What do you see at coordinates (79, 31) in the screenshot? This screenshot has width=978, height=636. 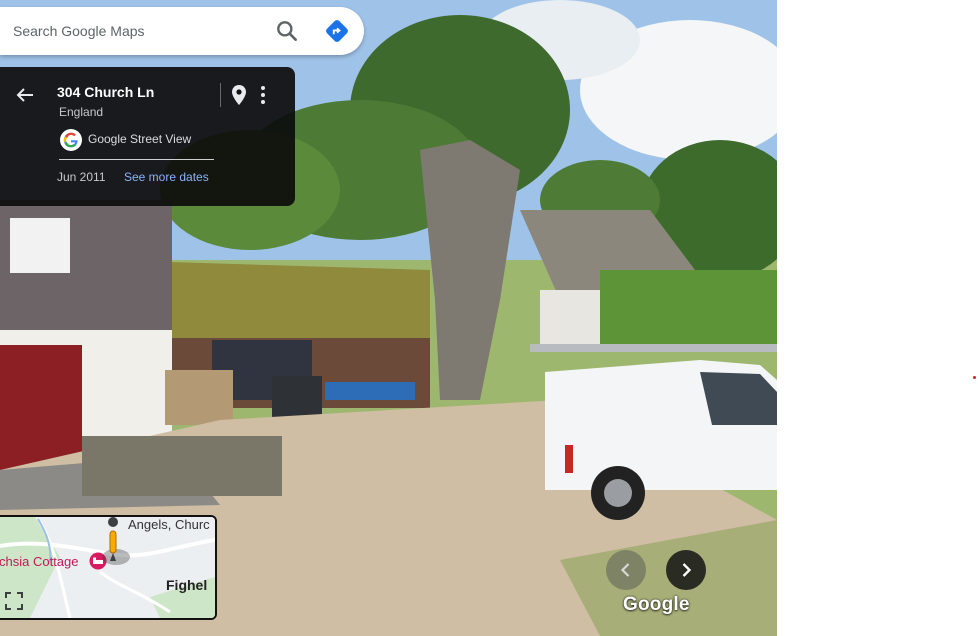 I see `search-placeholder: Search Google Maps` at bounding box center [79, 31].